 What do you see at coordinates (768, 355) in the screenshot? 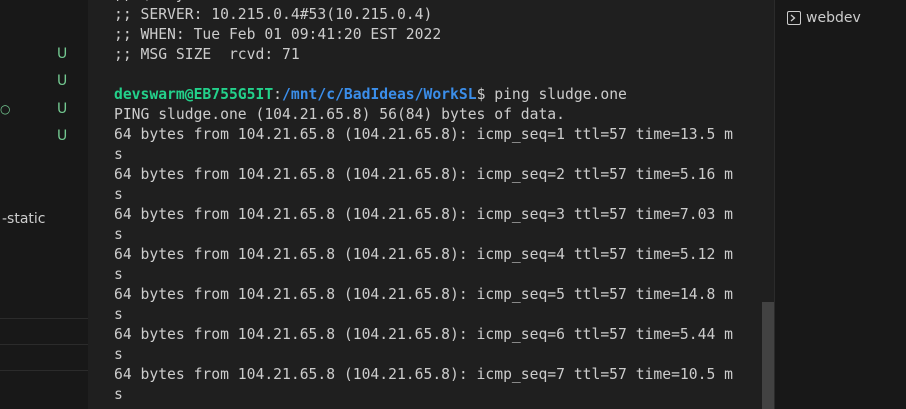
I see `terminal-scrollbar-thumb` at bounding box center [768, 355].